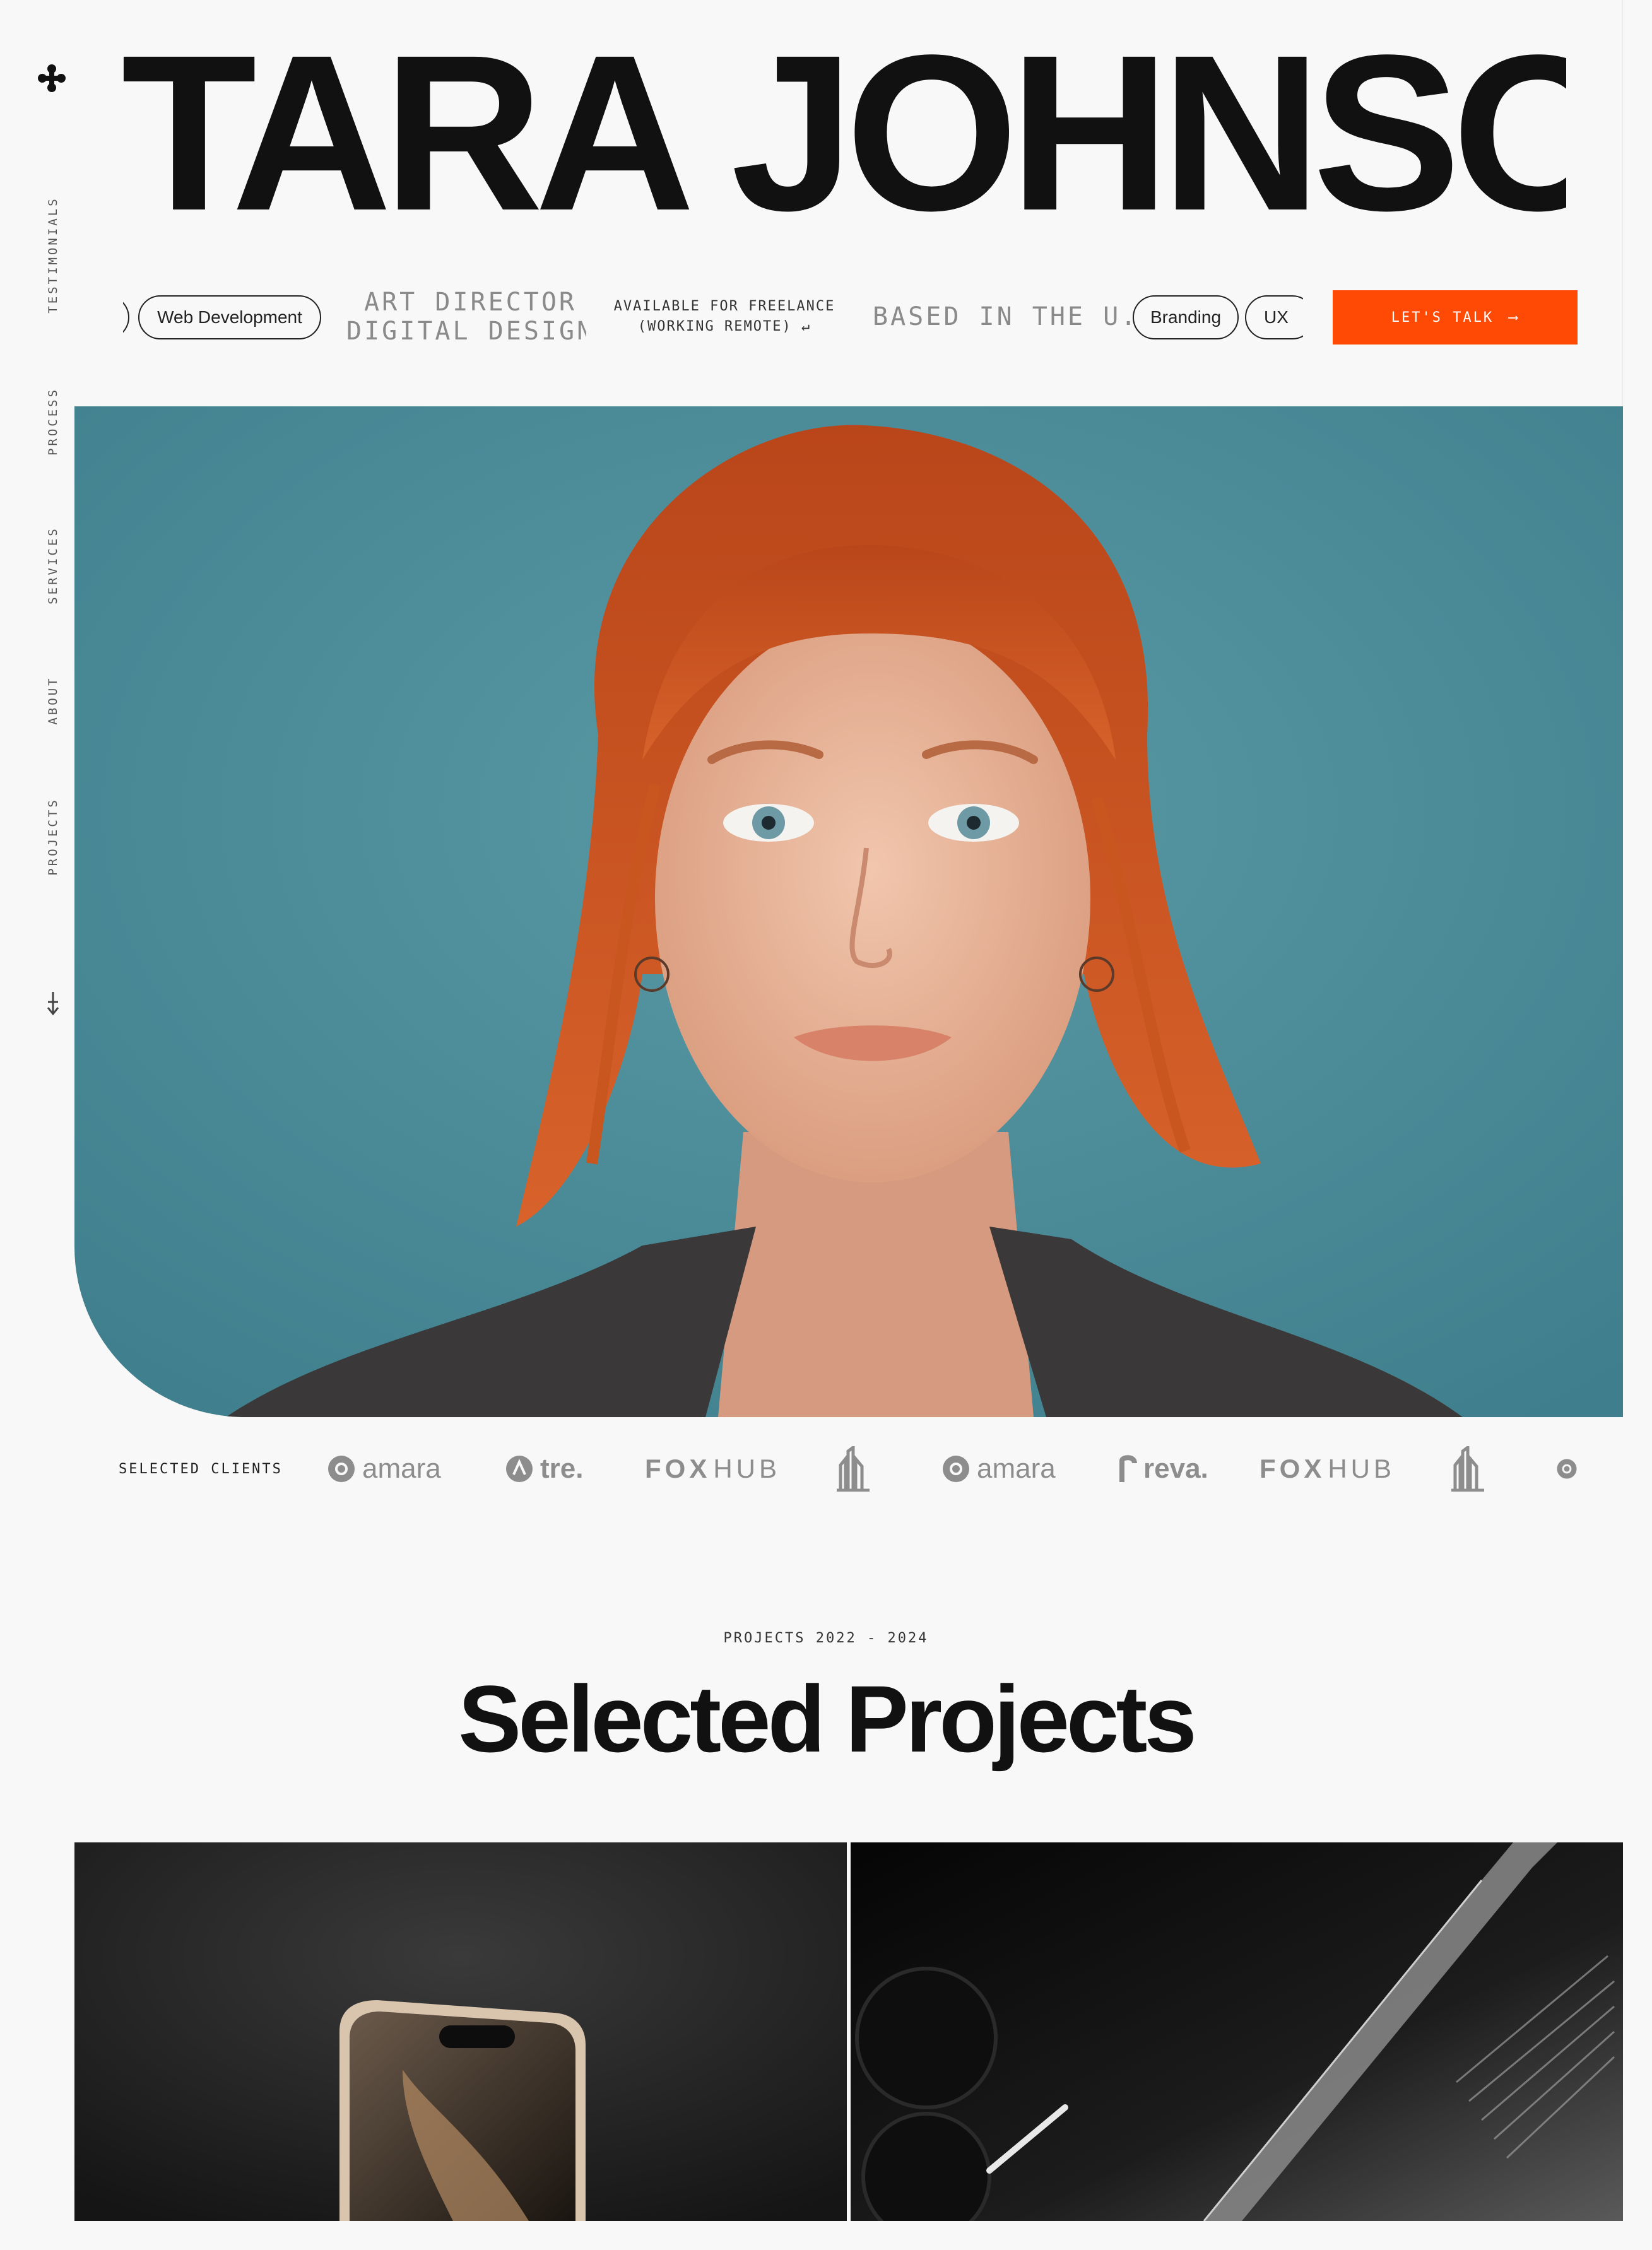 Image resolution: width=1652 pixels, height=2250 pixels. Describe the element at coordinates (53, 837) in the screenshot. I see `nav-item-projects: PROJECTS` at that location.